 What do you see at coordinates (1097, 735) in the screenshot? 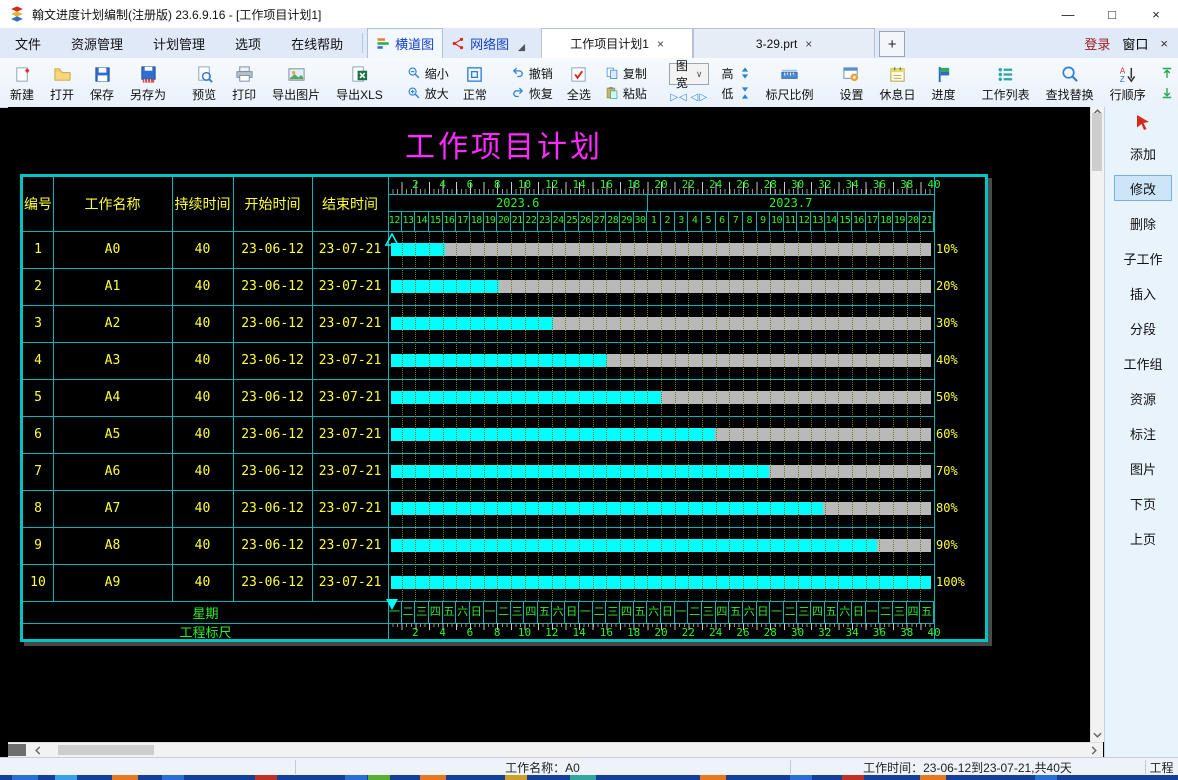
I see `scroll-down-icon` at bounding box center [1097, 735].